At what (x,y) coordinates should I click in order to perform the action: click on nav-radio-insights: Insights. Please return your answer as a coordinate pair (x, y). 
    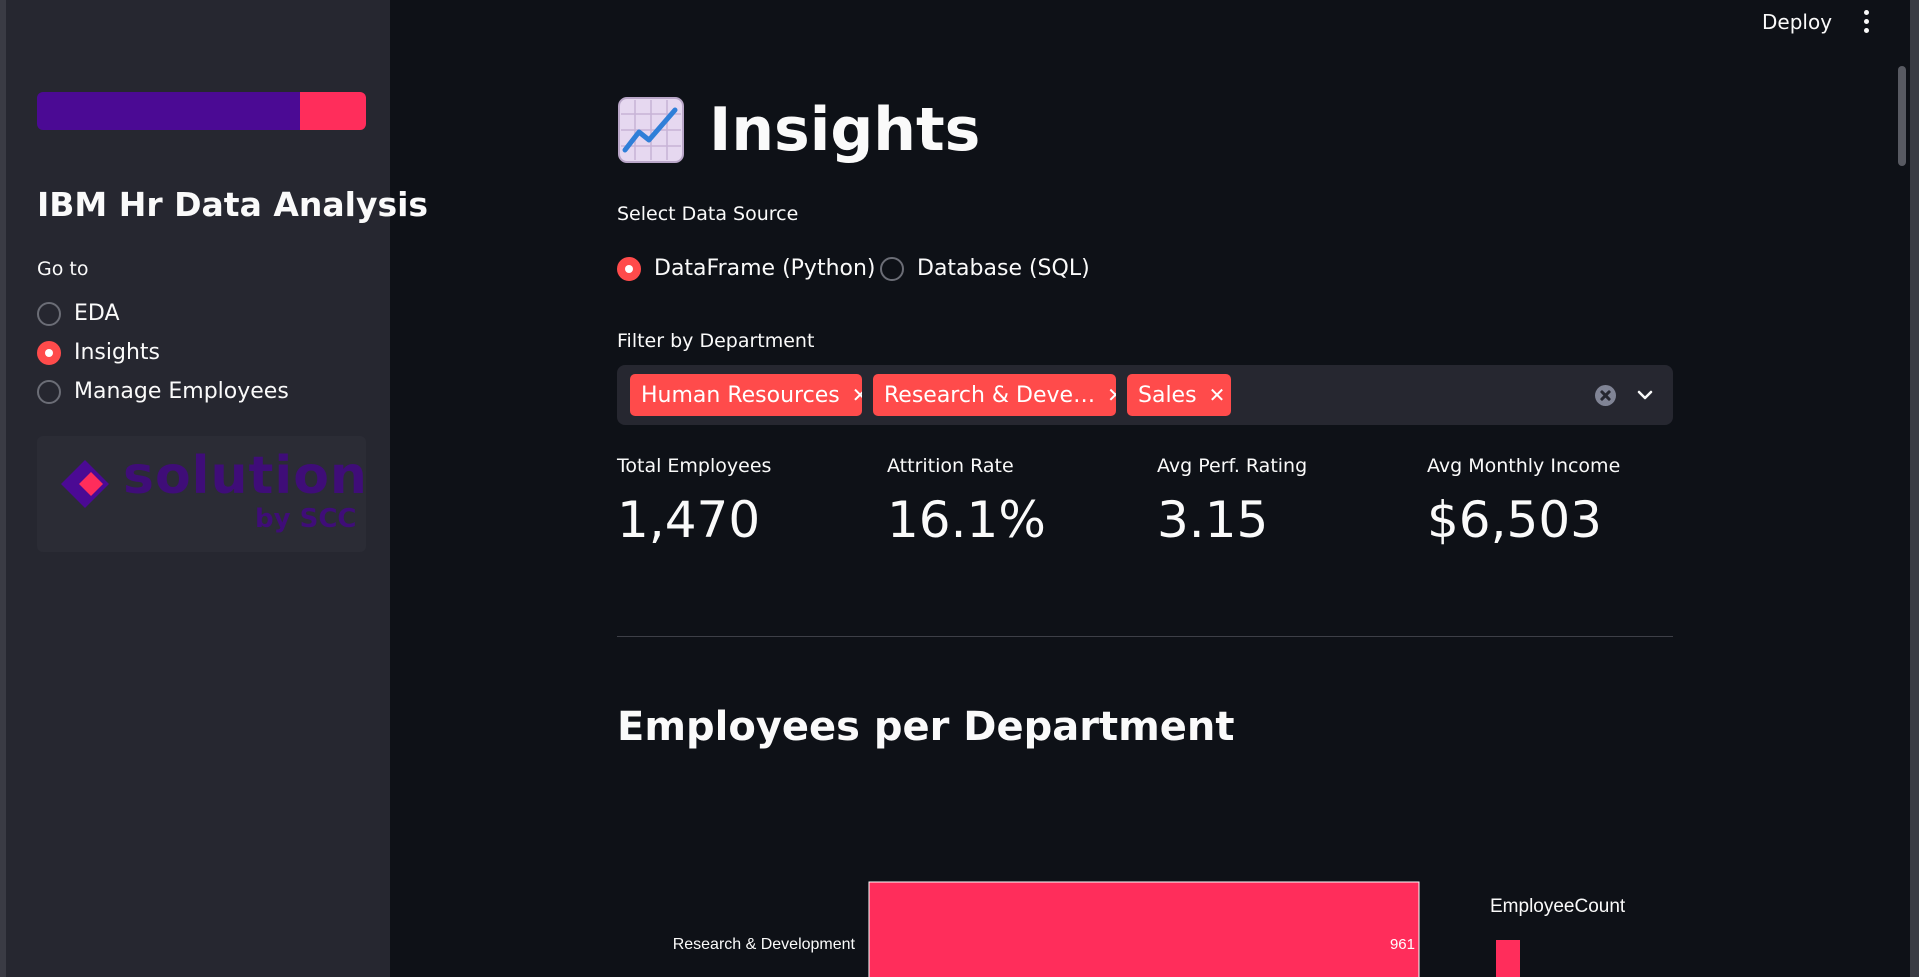
    Looking at the image, I should click on (98, 352).